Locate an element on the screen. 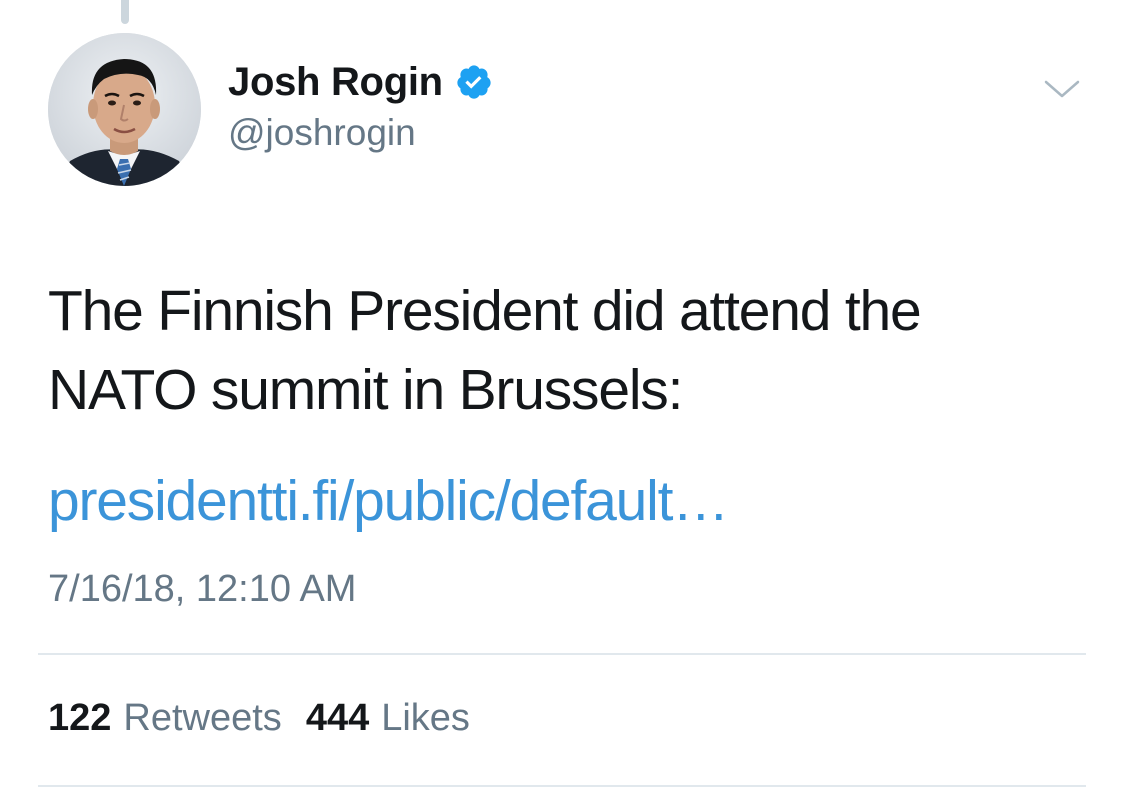 The width and height of the screenshot is (1124, 798). chevron-down-icon is located at coordinates (1062, 88).